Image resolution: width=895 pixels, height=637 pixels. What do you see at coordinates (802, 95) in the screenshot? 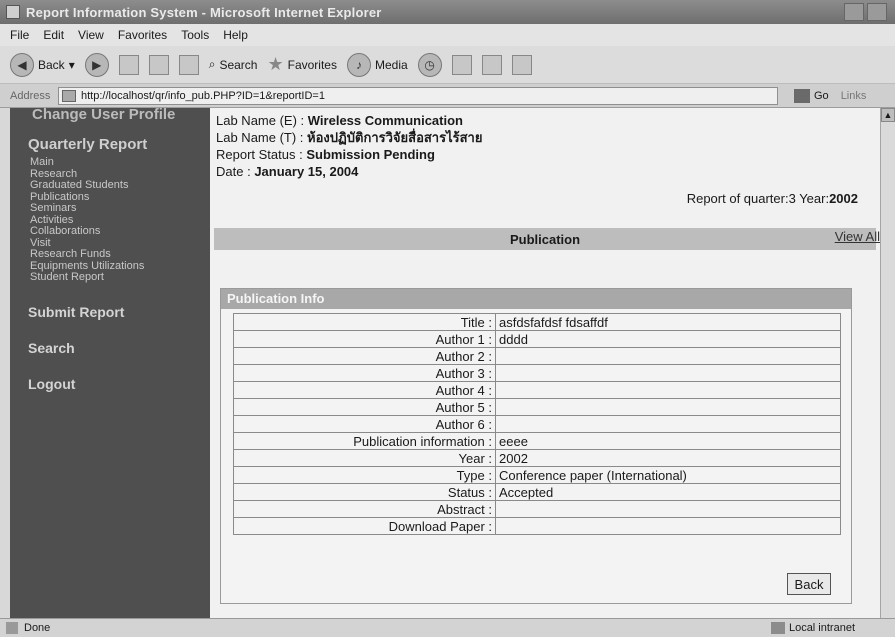
I see `go-arrow-icon` at bounding box center [802, 95].